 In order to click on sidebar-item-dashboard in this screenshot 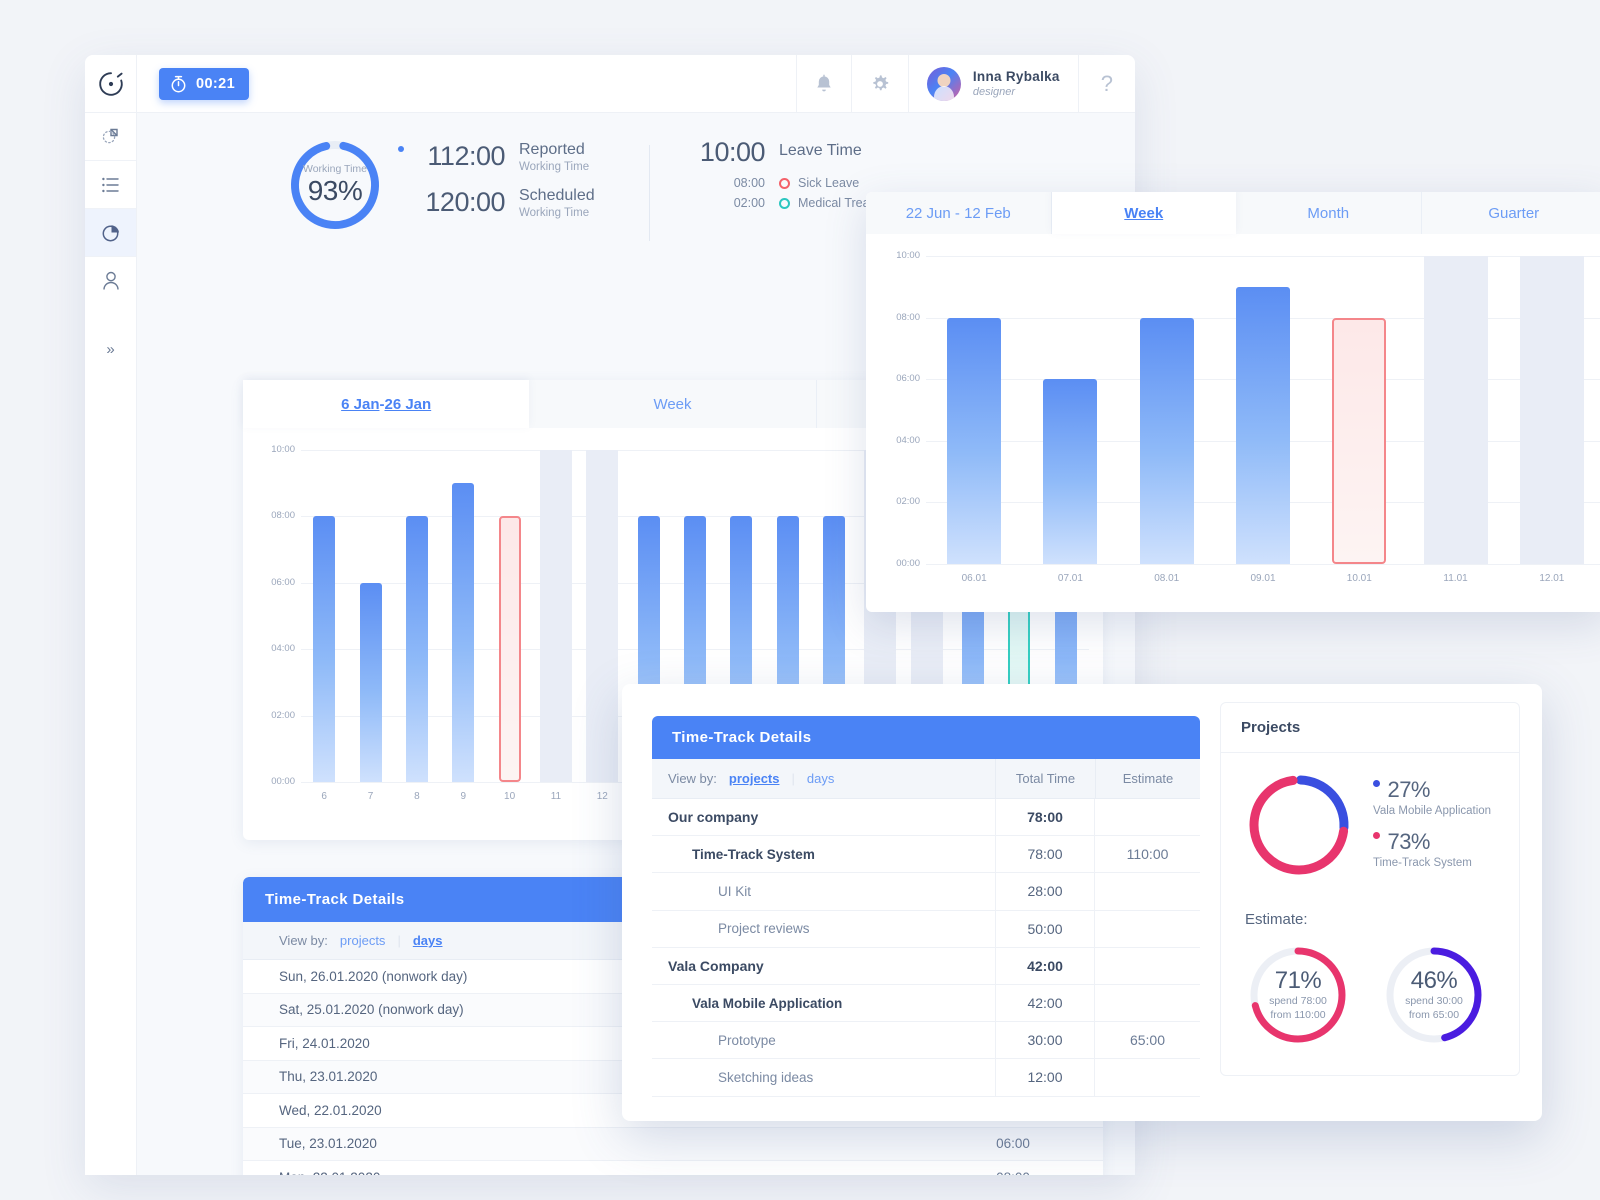, I will do `click(110, 233)`.